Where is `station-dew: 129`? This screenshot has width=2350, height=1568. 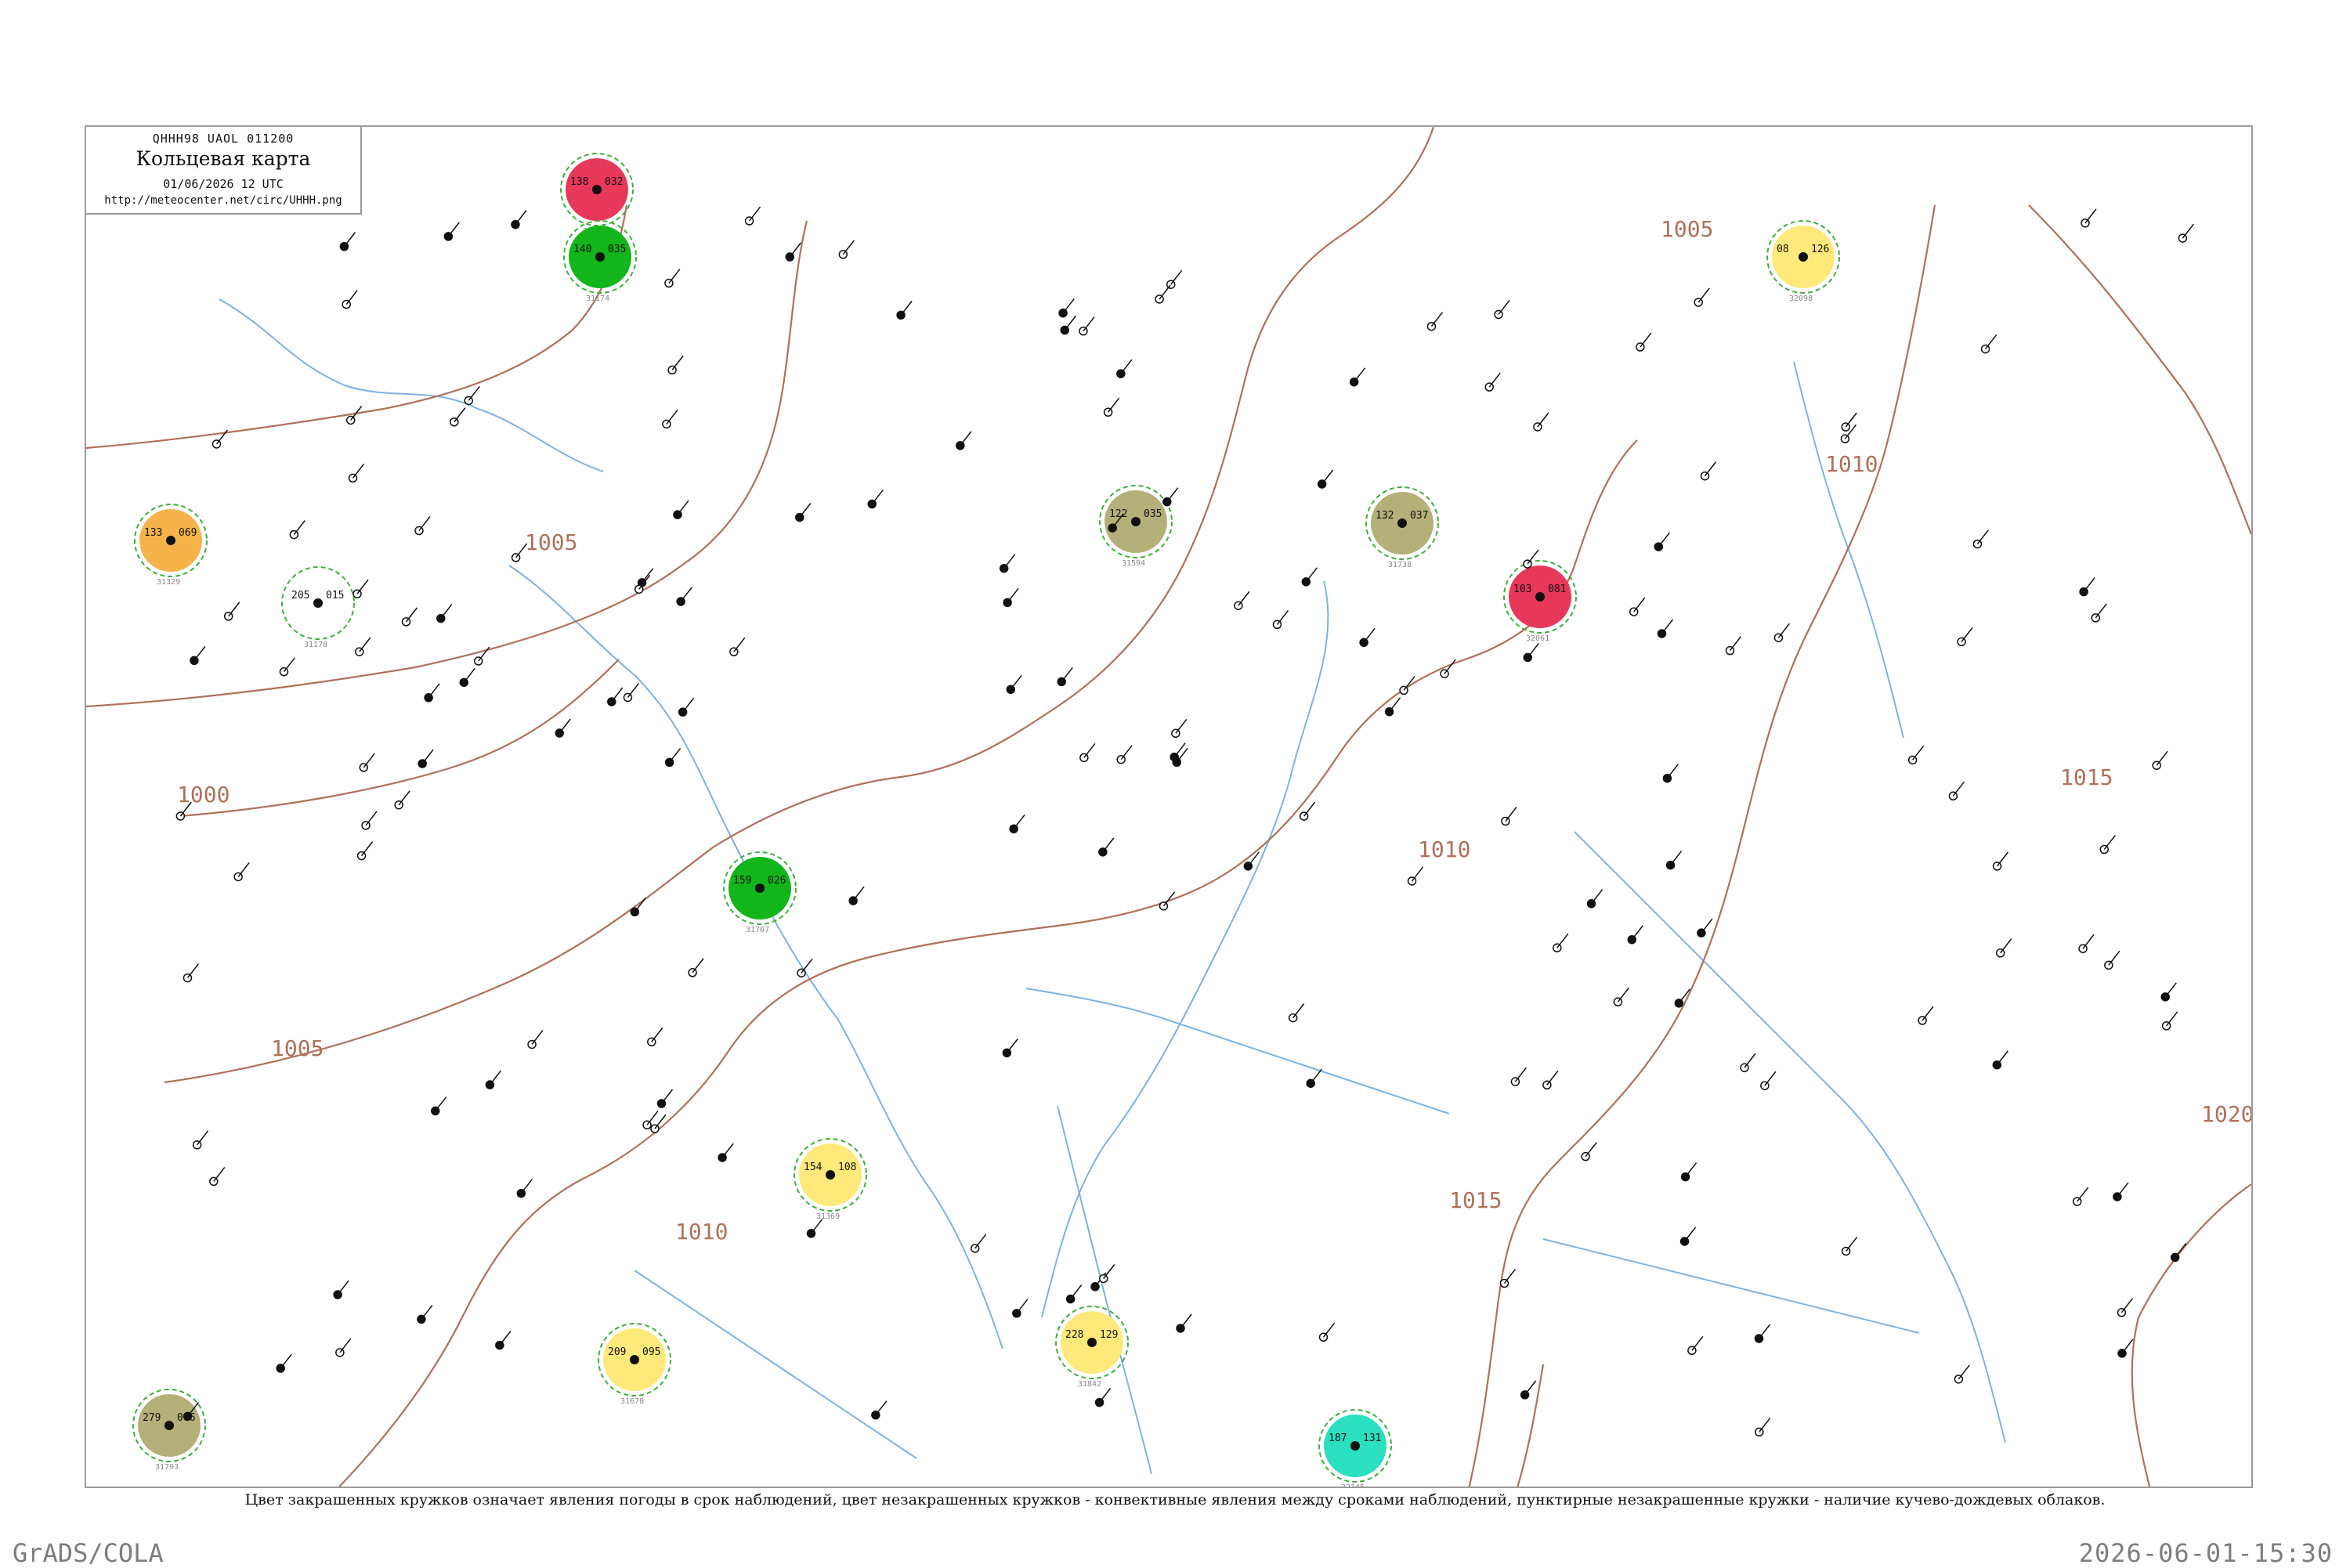 station-dew: 129 is located at coordinates (1109, 1335).